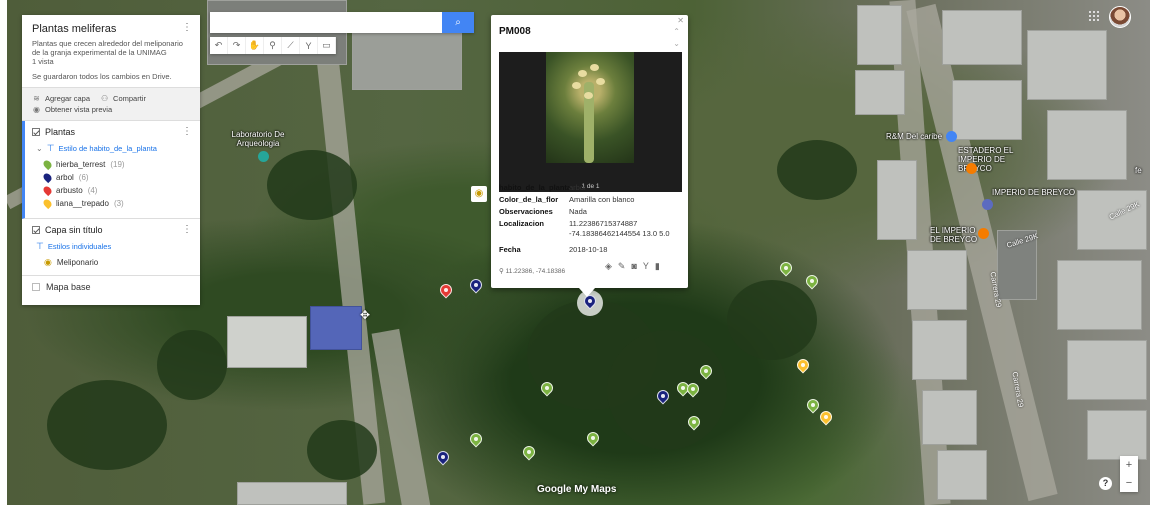 This screenshot has height=505, width=1150. I want to click on poi-label-laboratorio: Laboratorio De Arqueologia, so click(258, 139).